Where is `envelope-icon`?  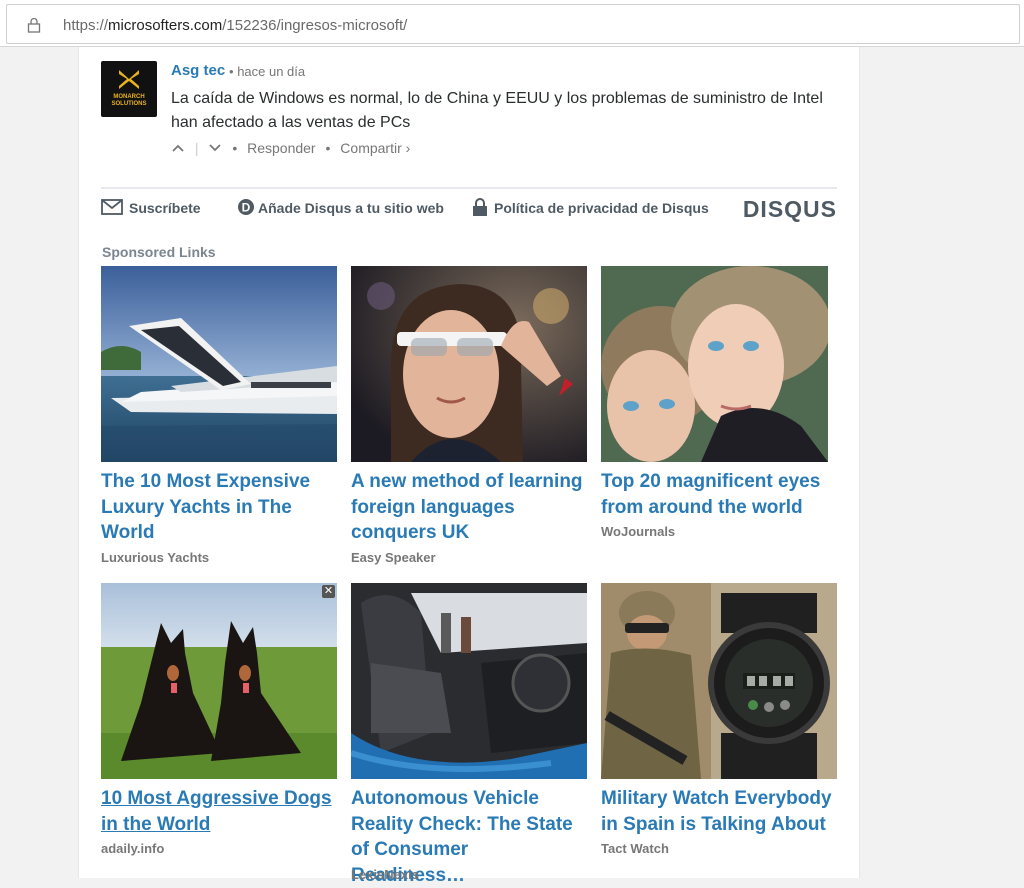 envelope-icon is located at coordinates (112, 207).